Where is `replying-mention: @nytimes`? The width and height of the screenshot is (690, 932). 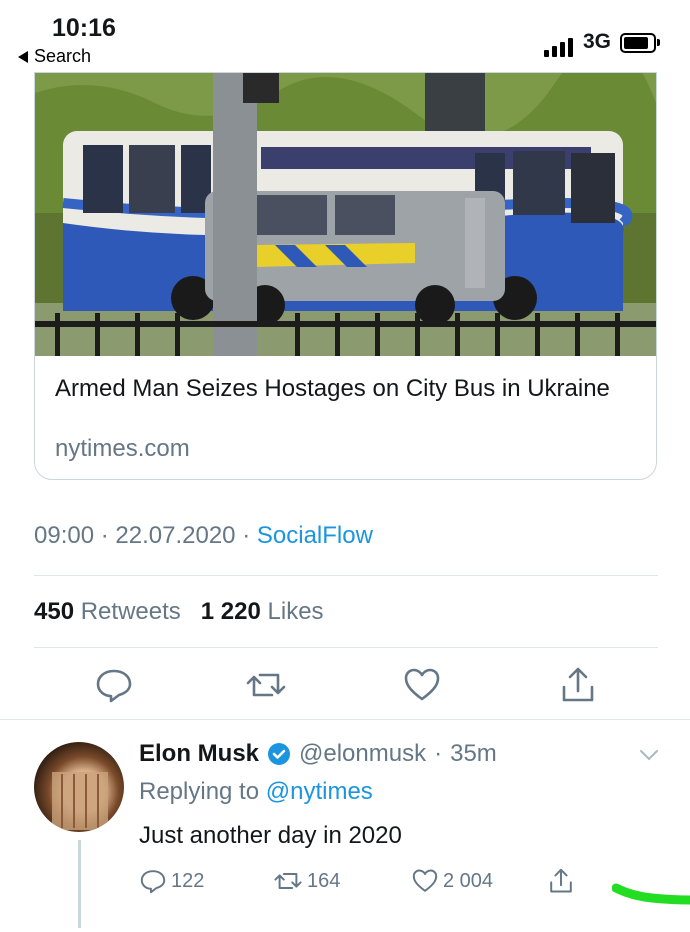 replying-mention: @nytimes is located at coordinates (319, 791).